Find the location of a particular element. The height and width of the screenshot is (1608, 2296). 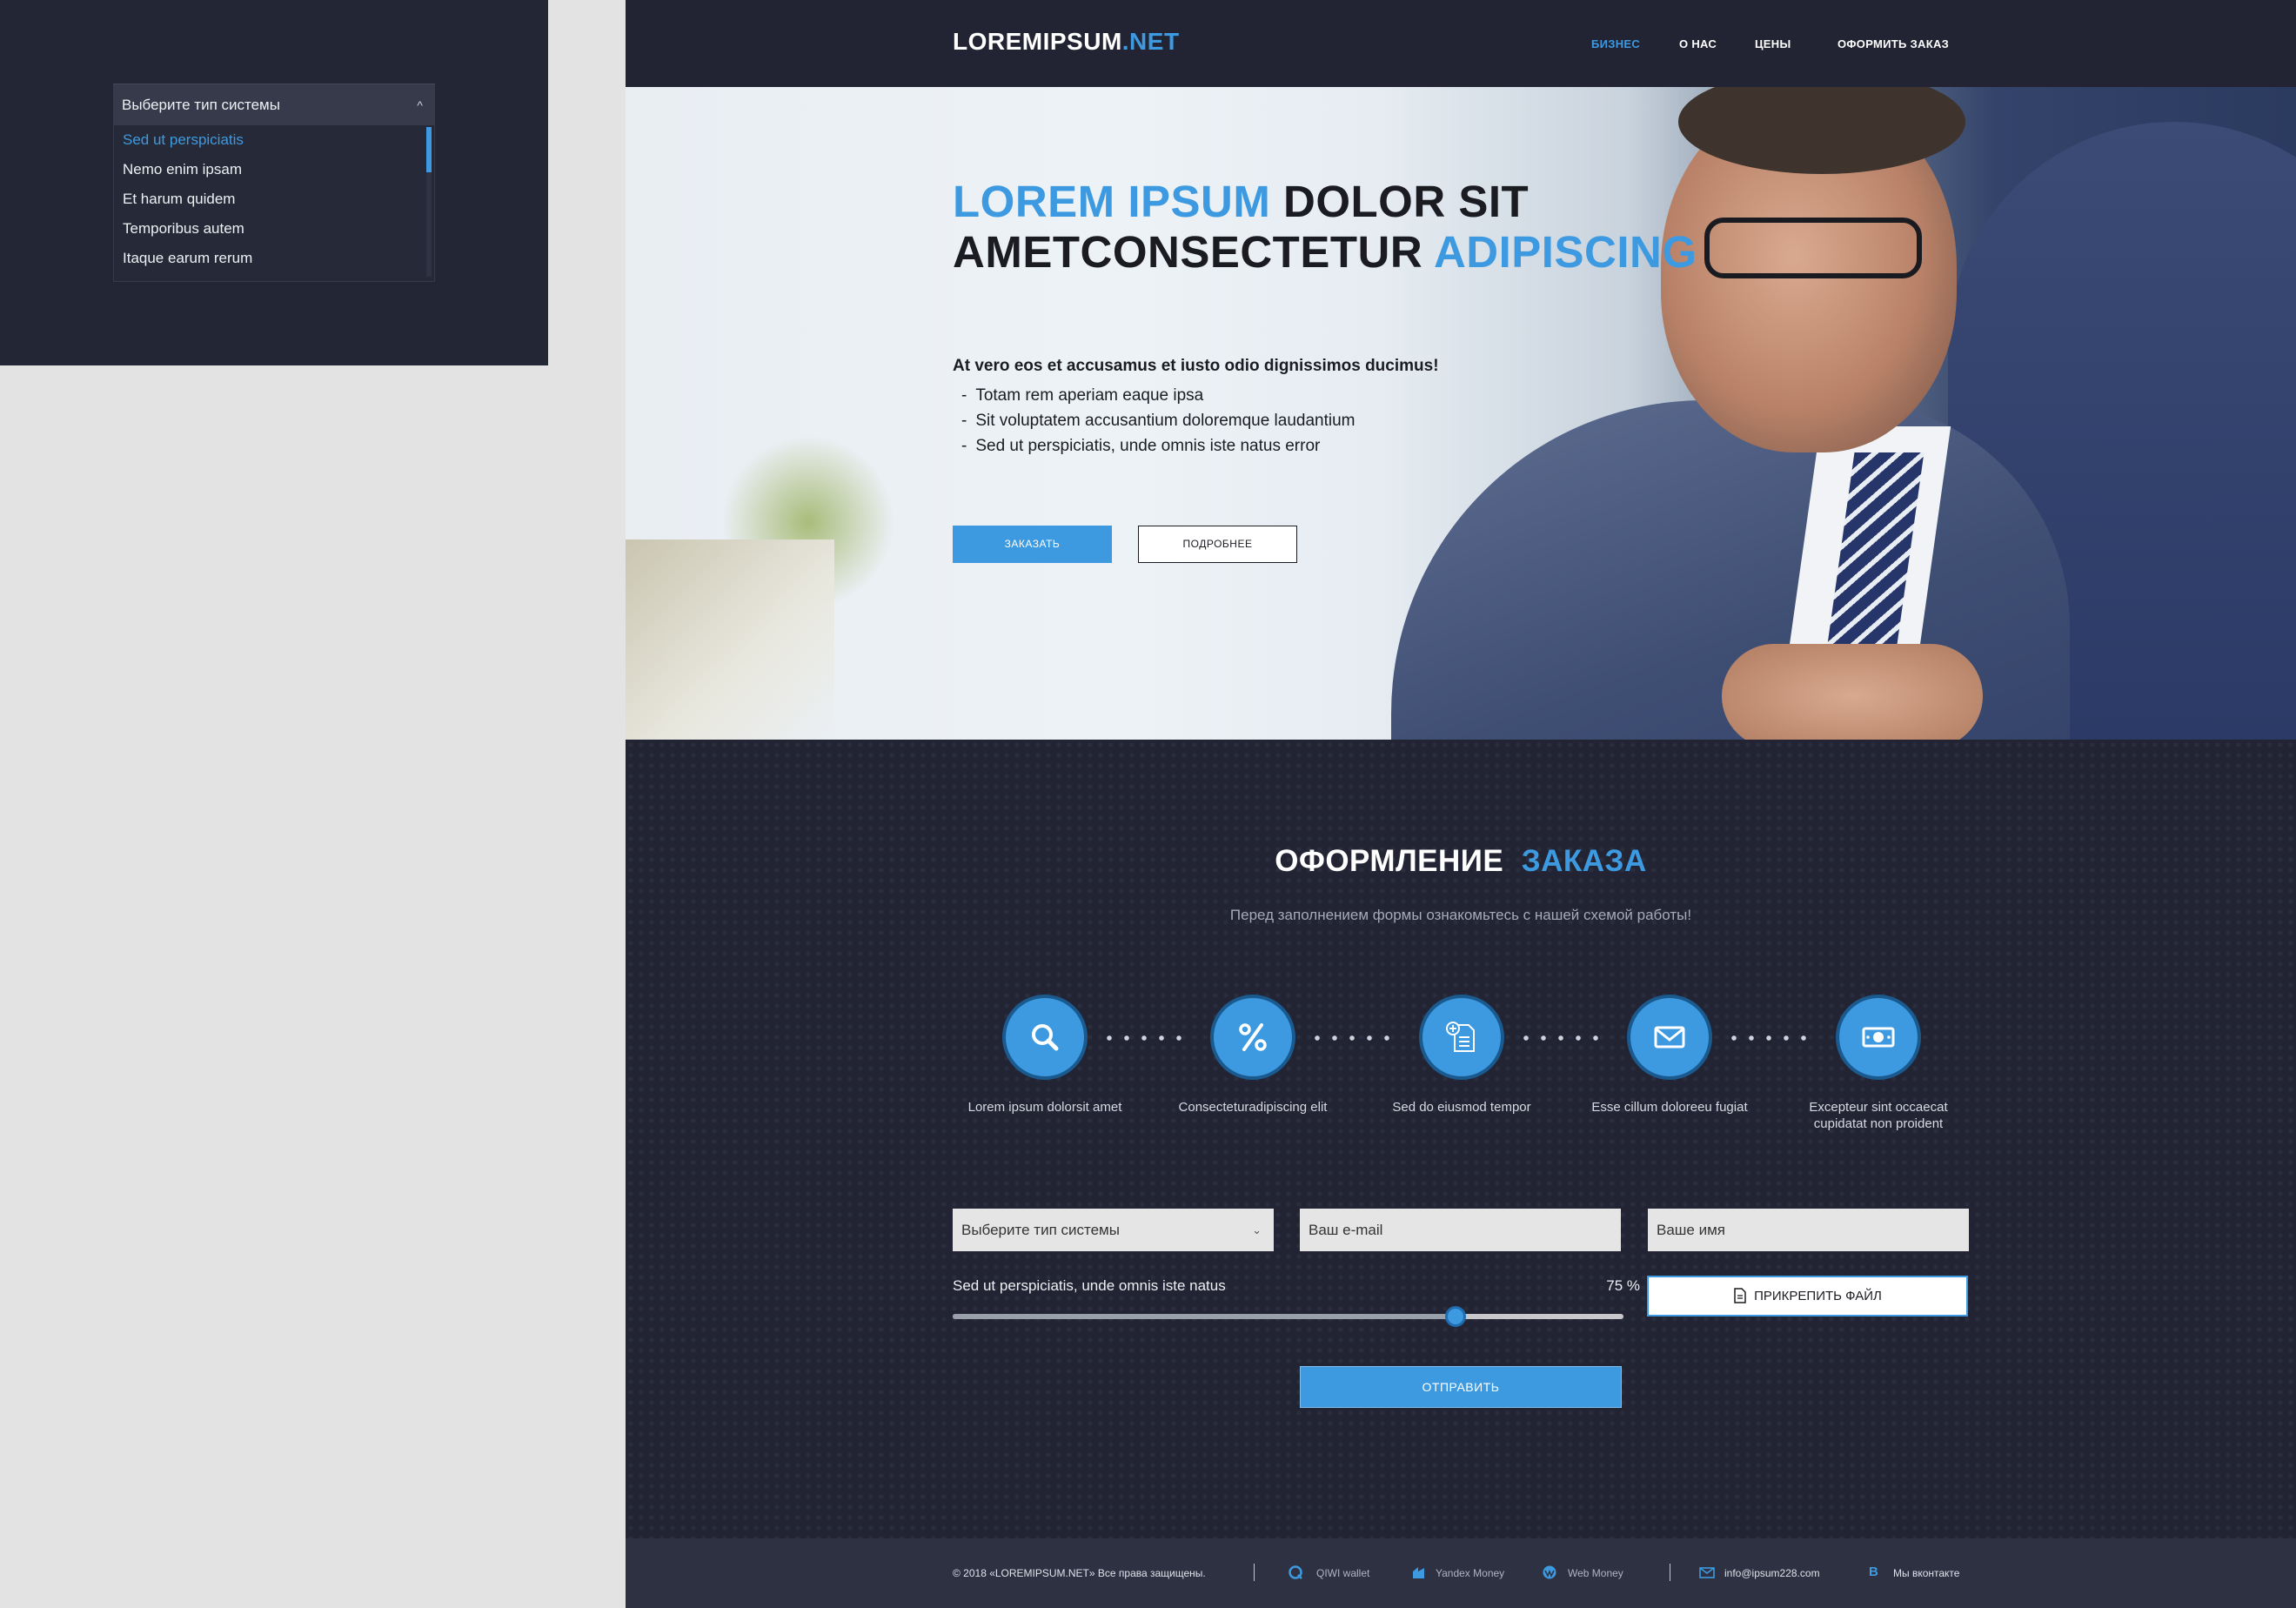

yandex-money-link: Yandex Money is located at coordinates (1470, 1573).